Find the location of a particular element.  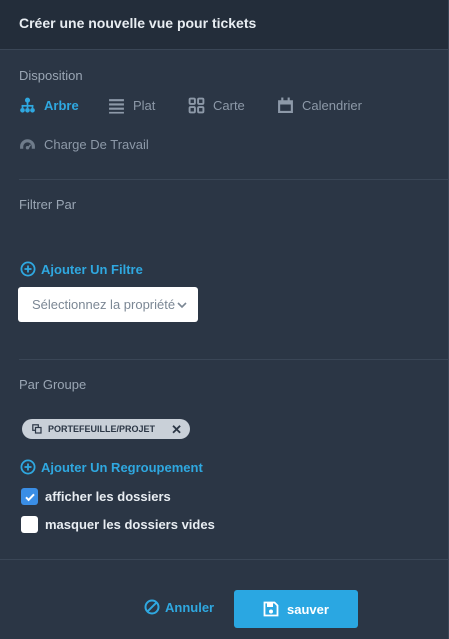

tree-icon is located at coordinates (27, 105).